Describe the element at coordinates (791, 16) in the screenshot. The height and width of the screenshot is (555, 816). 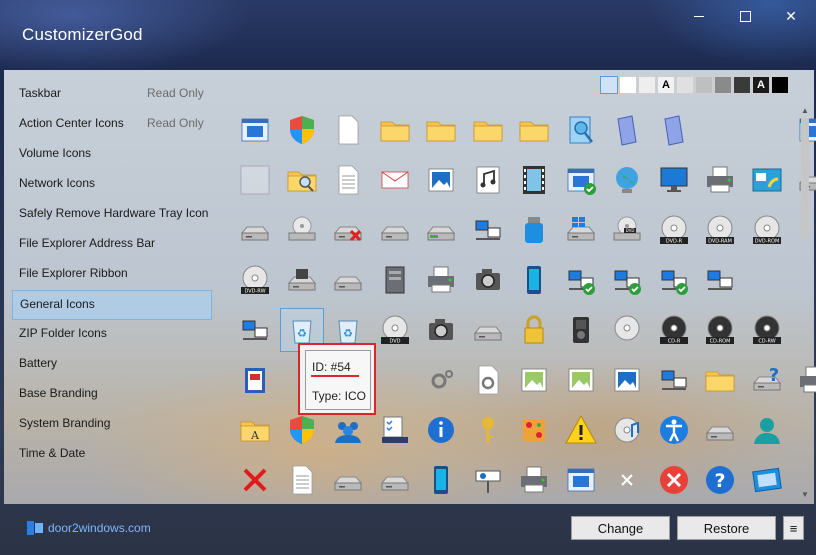
I see `close-window-button: ✕` at that location.